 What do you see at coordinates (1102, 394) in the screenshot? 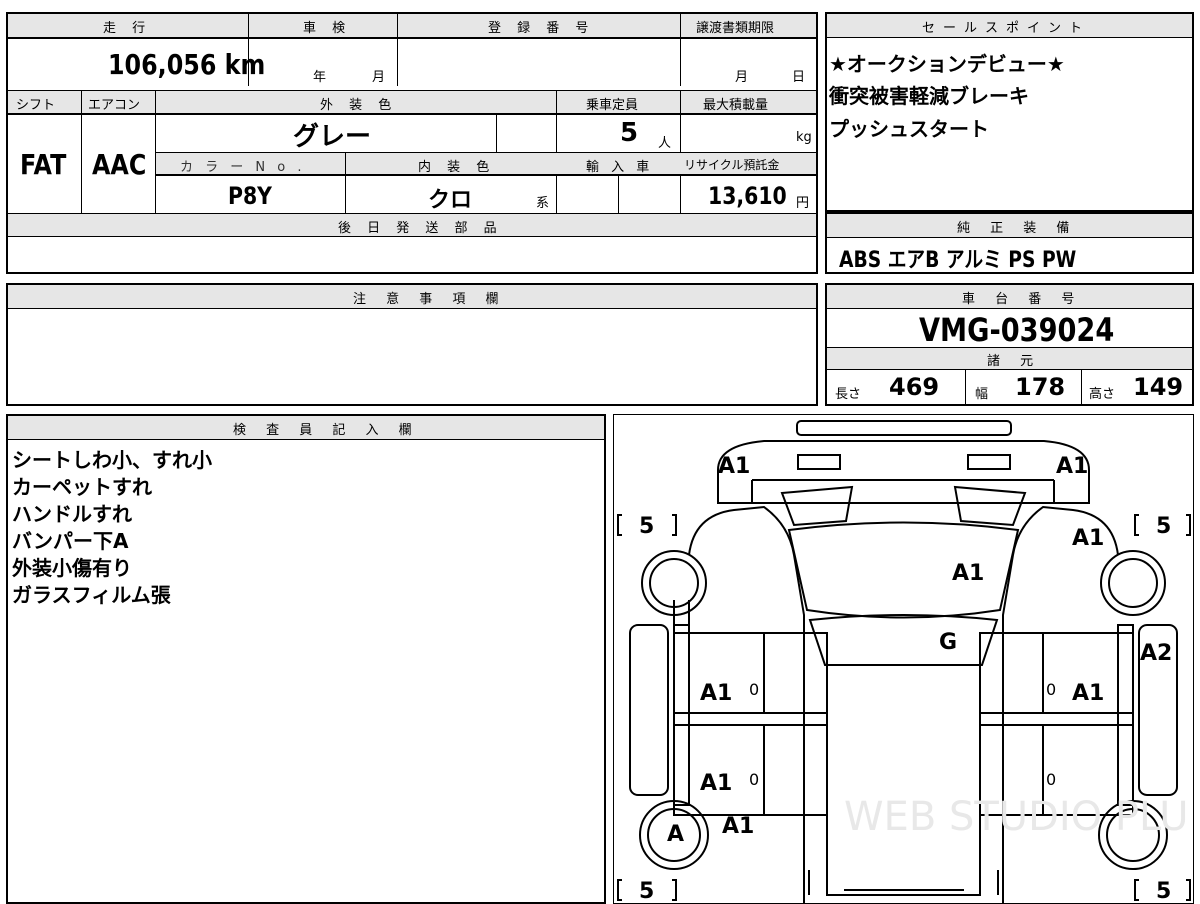
I see `height-label: 高さ` at bounding box center [1102, 394].